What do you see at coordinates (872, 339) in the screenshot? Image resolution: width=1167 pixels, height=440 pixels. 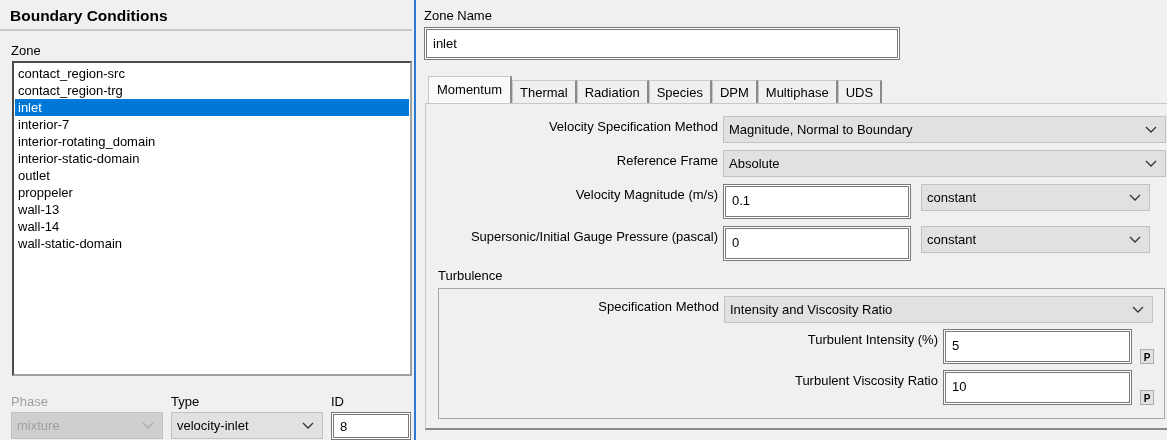 I see `field-label: Turbulent Intensity (%)` at bounding box center [872, 339].